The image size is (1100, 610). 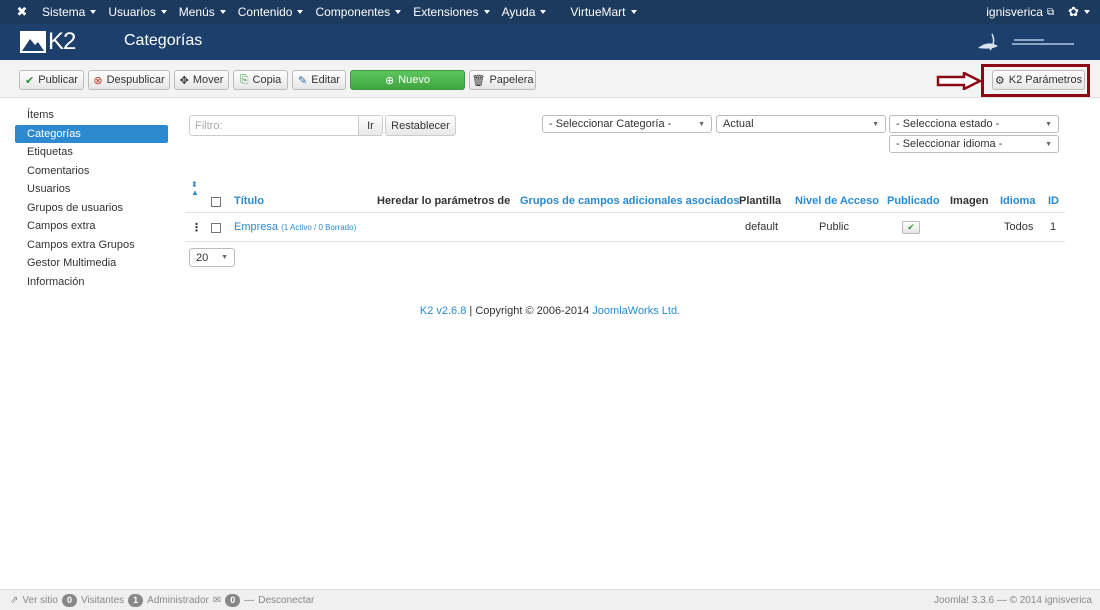 I want to click on drag-handle-icon: ⋮, so click(x=196, y=227).